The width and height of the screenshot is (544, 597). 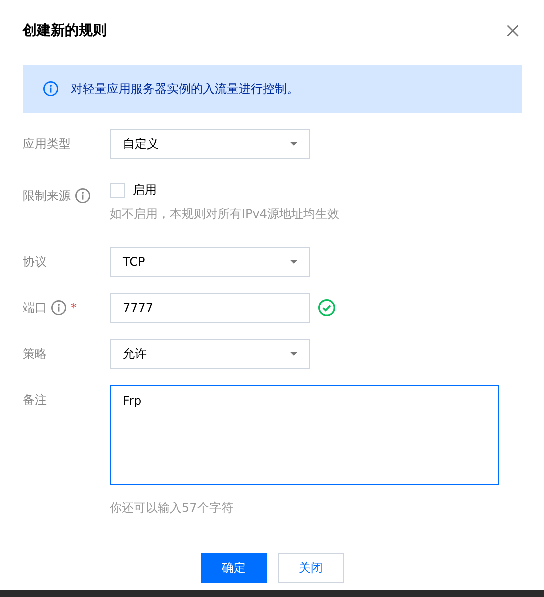 What do you see at coordinates (210, 308) in the screenshot?
I see `input-field: 7777` at bounding box center [210, 308].